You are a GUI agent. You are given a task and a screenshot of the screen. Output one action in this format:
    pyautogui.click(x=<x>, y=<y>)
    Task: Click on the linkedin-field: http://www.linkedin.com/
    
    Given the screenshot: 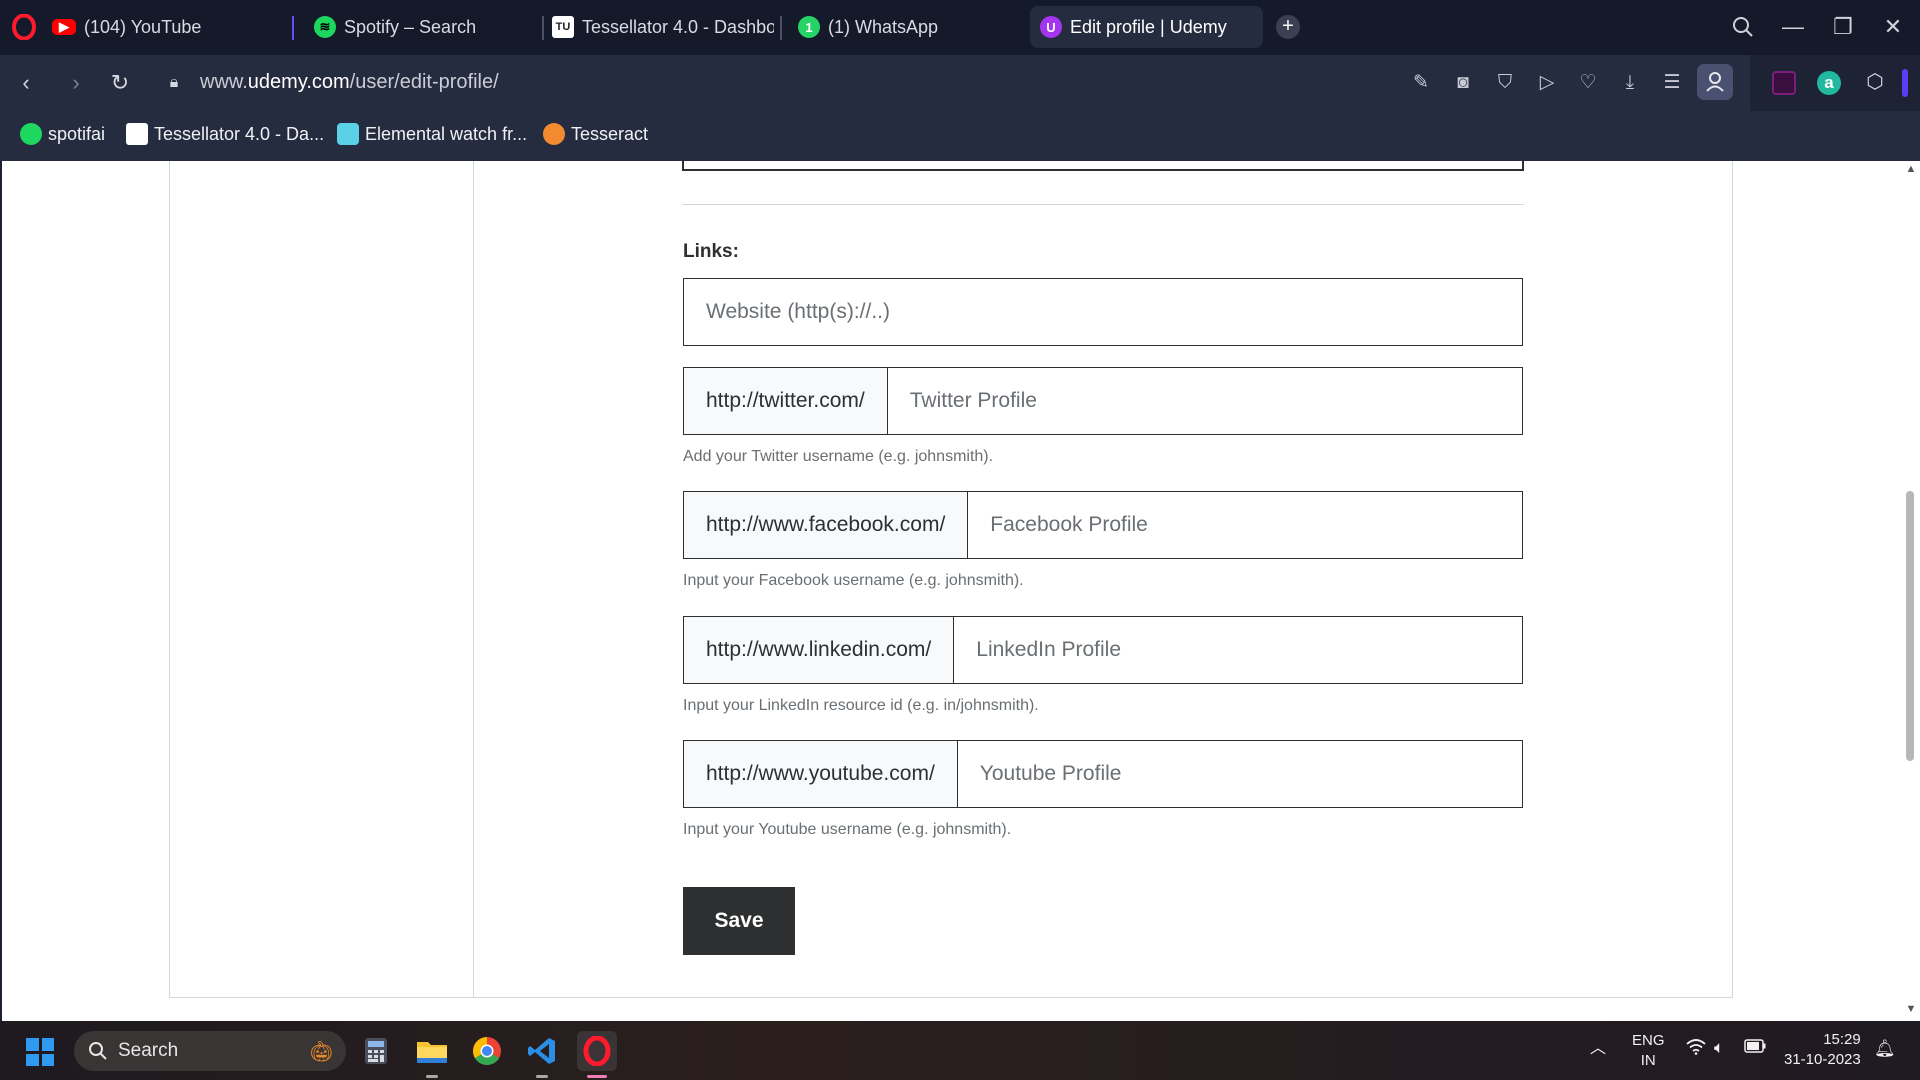 What is the action you would take?
    pyautogui.click(x=1103, y=650)
    